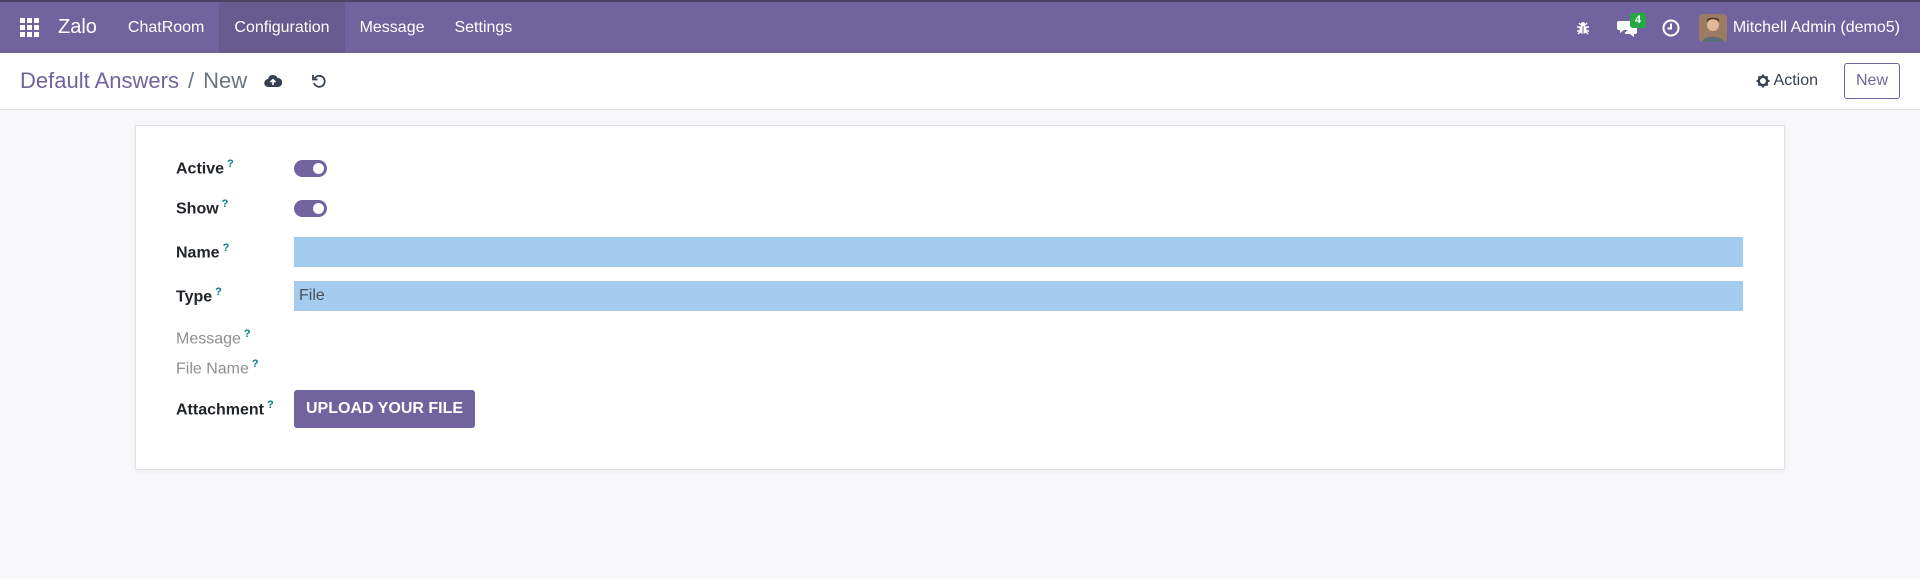 The image size is (1920, 579). What do you see at coordinates (1816, 27) in the screenshot?
I see `user-name: Mitchell Admin (demo5)` at bounding box center [1816, 27].